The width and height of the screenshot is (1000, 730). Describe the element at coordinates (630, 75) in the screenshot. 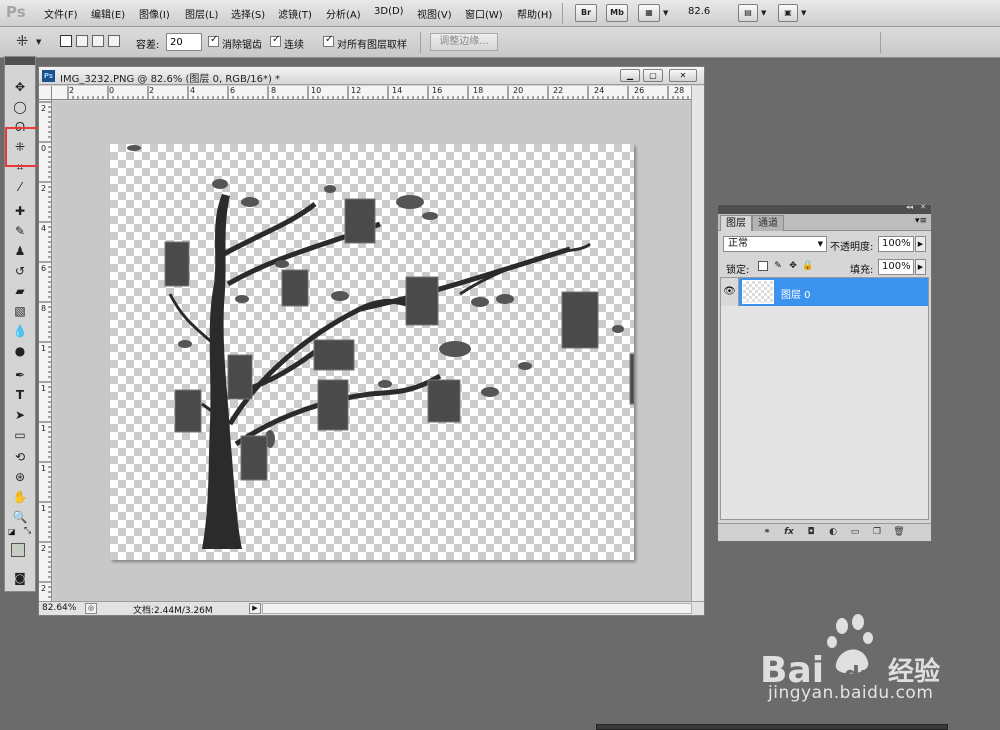

I see `minimize-button: ▁` at that location.